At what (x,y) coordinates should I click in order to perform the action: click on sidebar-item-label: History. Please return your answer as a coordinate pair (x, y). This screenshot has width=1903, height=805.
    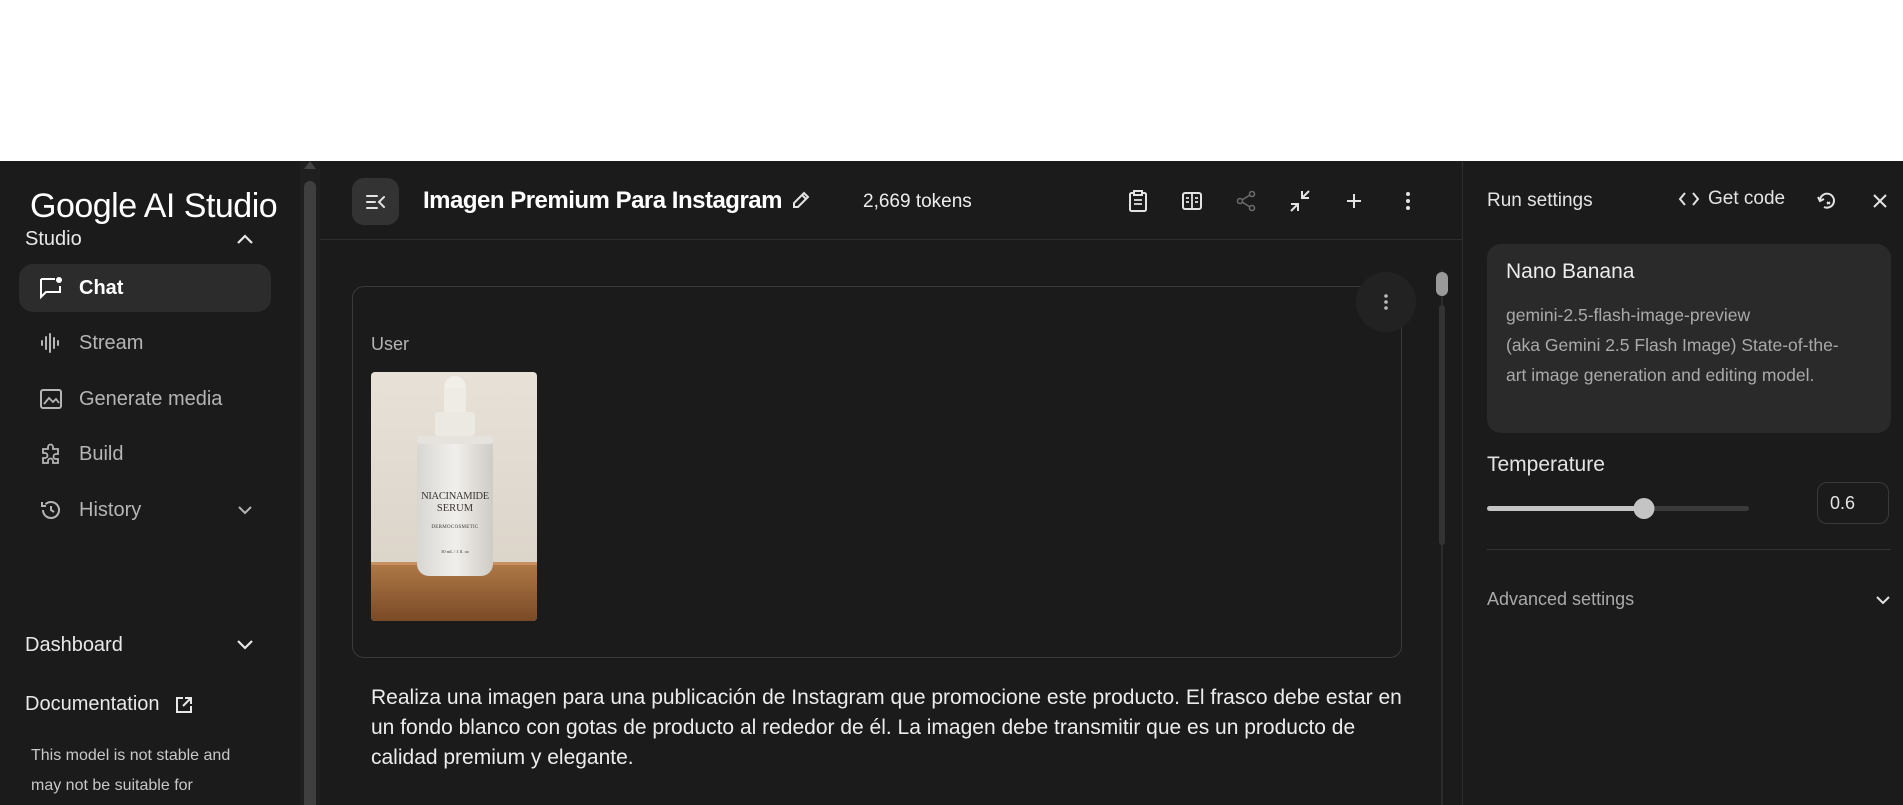
    Looking at the image, I should click on (110, 509).